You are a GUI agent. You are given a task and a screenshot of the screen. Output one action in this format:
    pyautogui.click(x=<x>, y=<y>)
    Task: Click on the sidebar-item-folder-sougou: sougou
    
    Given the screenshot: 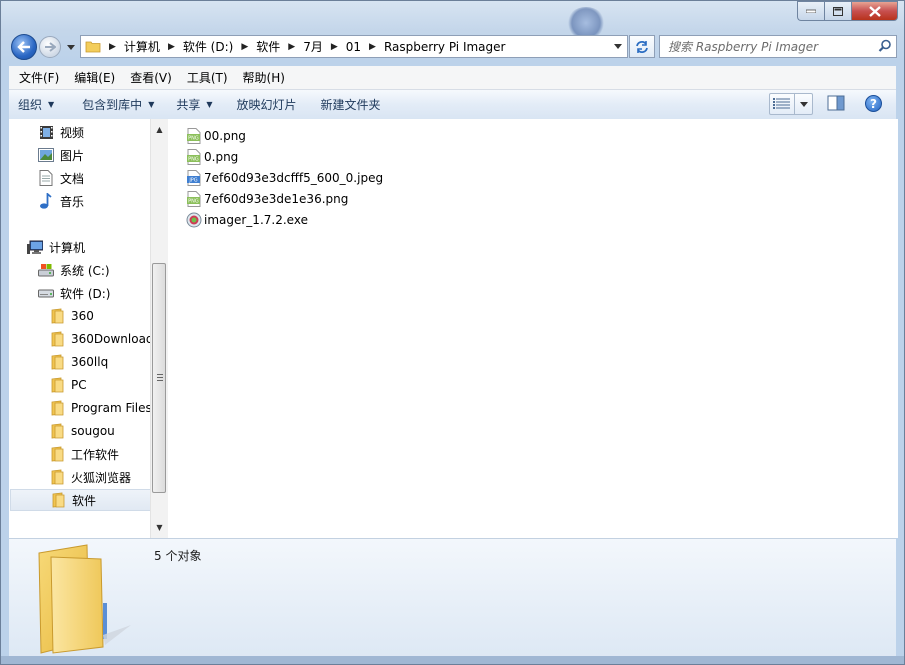 What is the action you would take?
    pyautogui.click(x=82, y=431)
    